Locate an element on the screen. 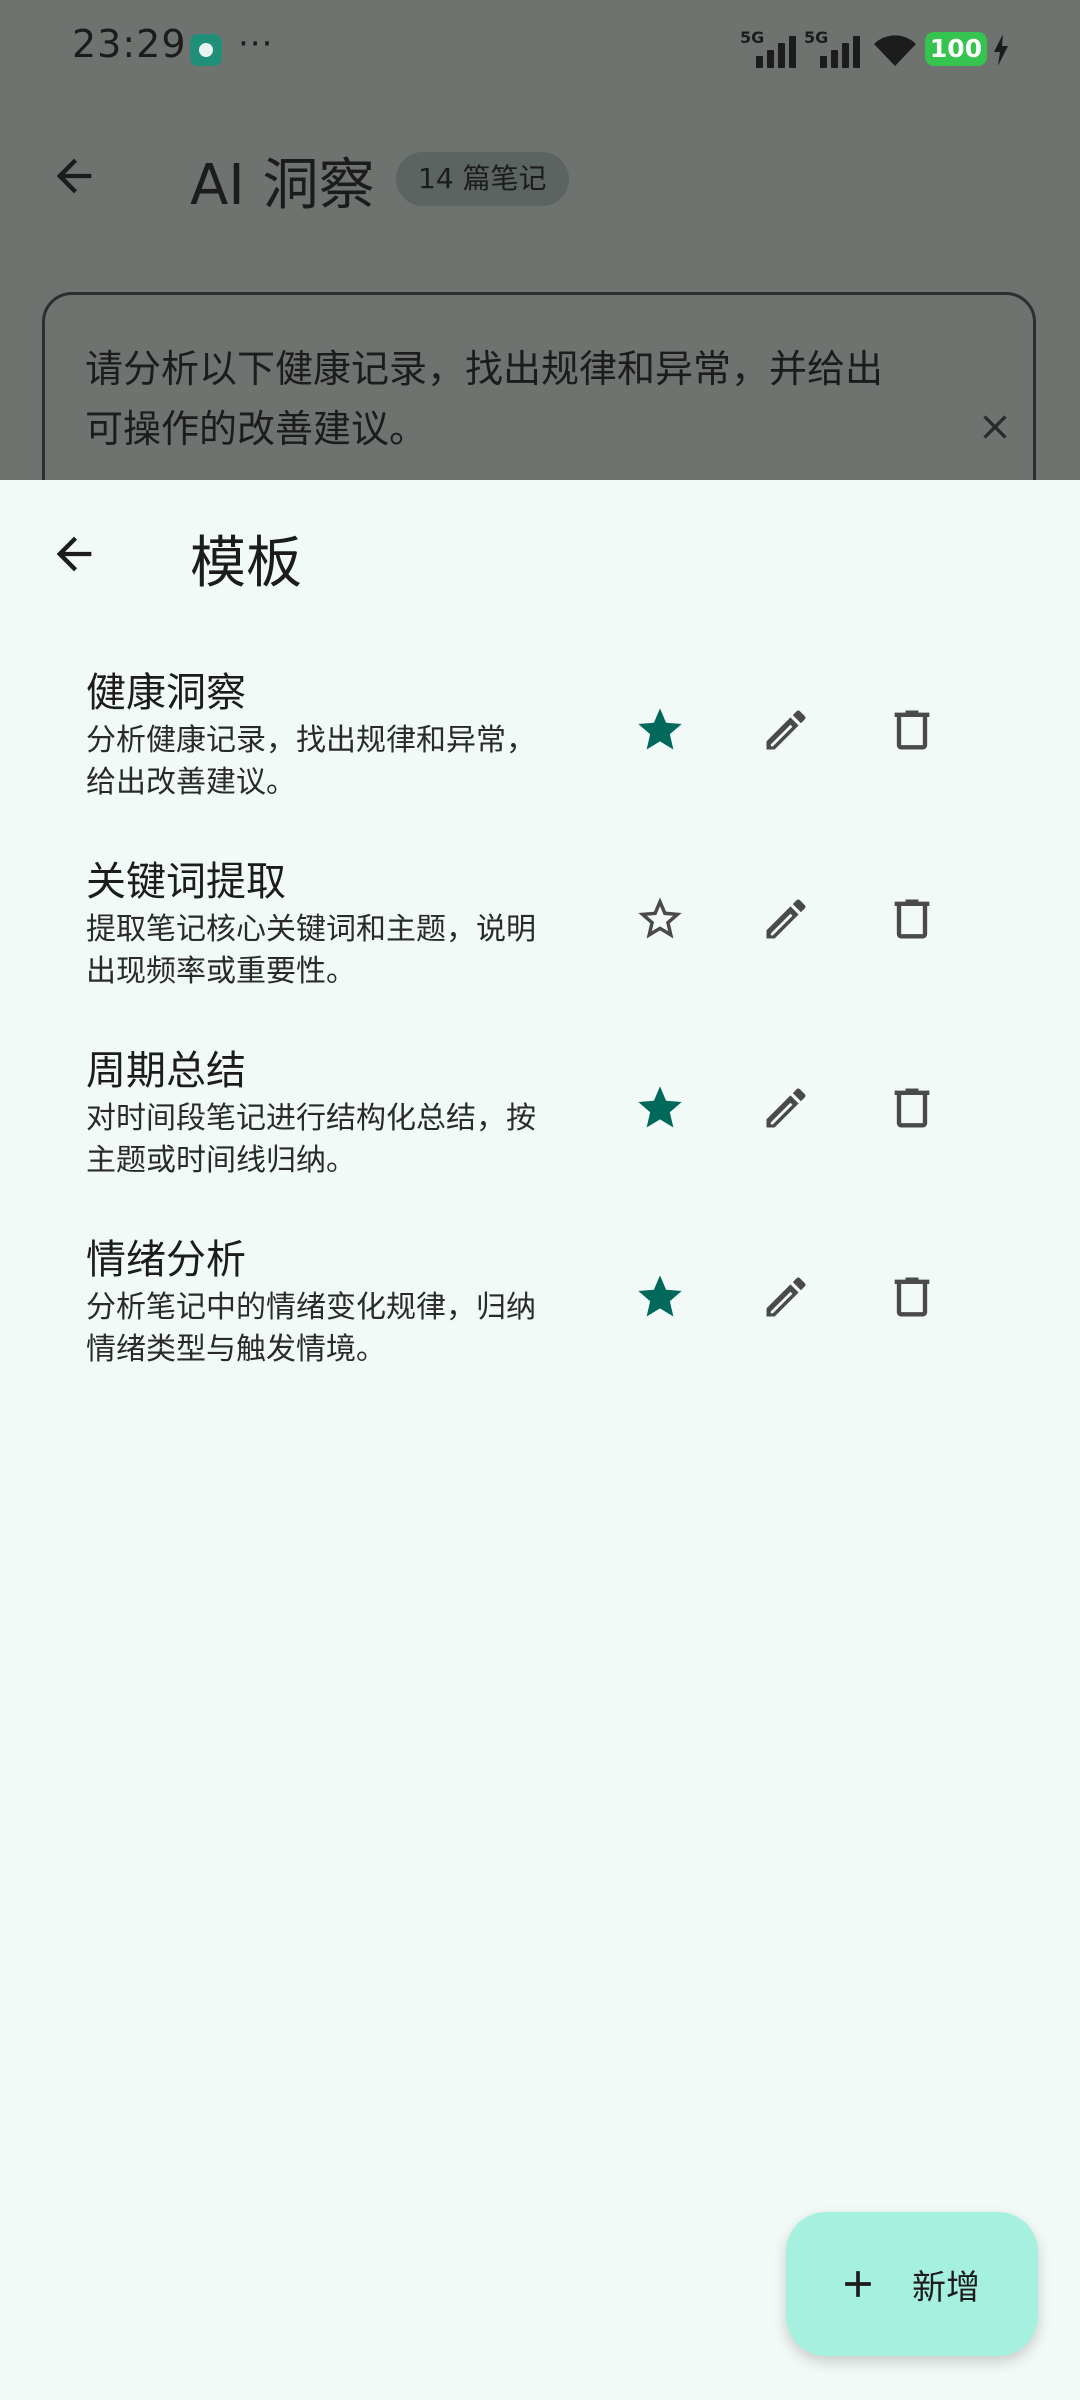 This screenshot has height=2400, width=1080. prompt-text: 请分析以下健康记录，找出规律和异常，并给出可操作的改善建议。 is located at coordinates (484, 399).